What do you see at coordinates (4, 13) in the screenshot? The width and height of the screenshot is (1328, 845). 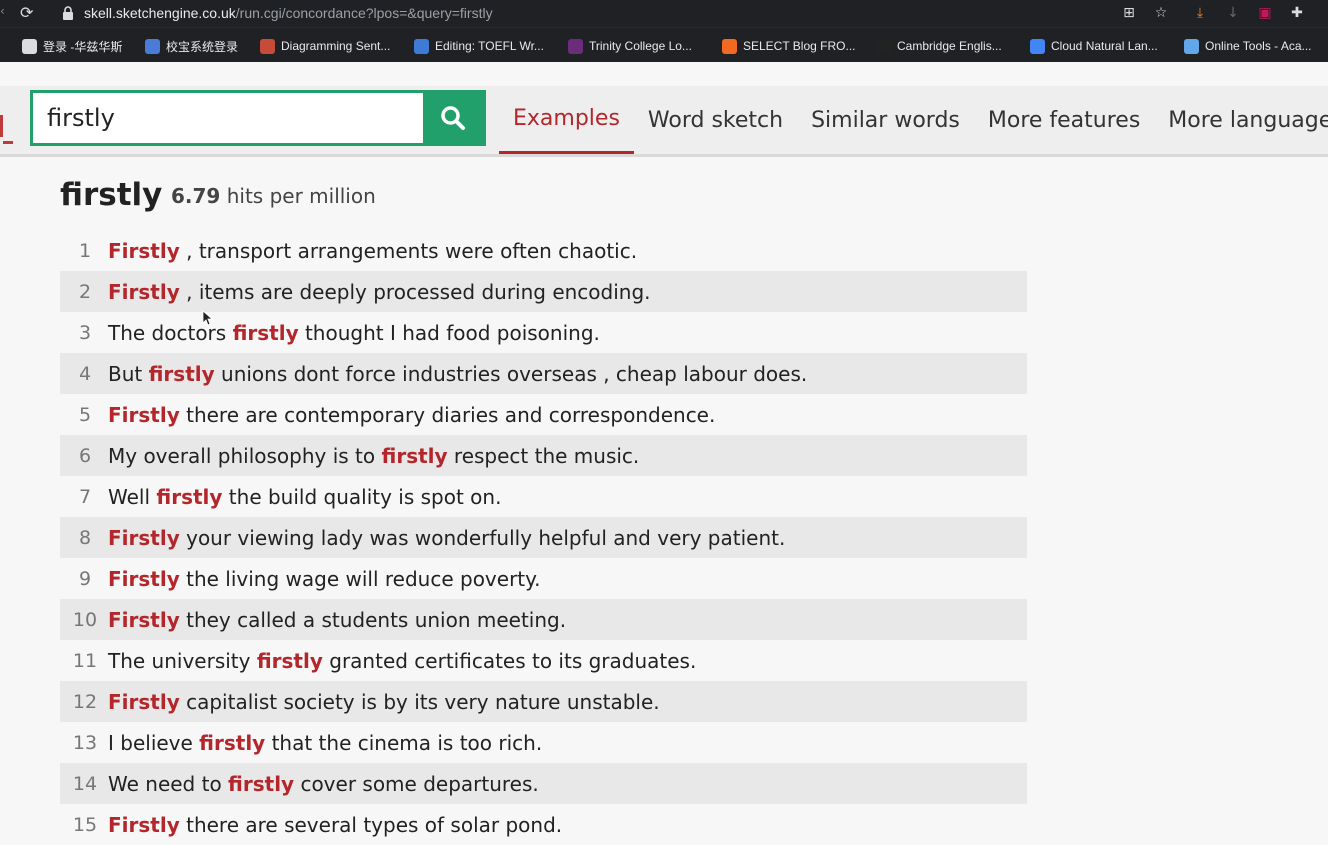 I see `back-icon: ‹` at bounding box center [4, 13].